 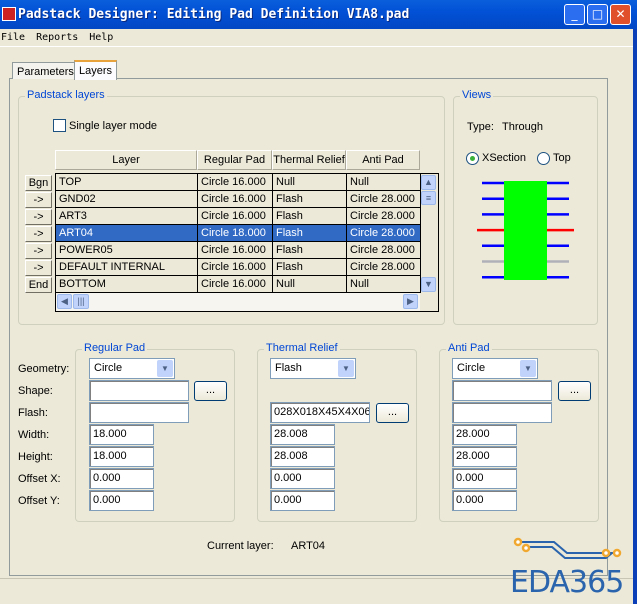 I want to click on anti-flash-input, so click(x=502, y=412).